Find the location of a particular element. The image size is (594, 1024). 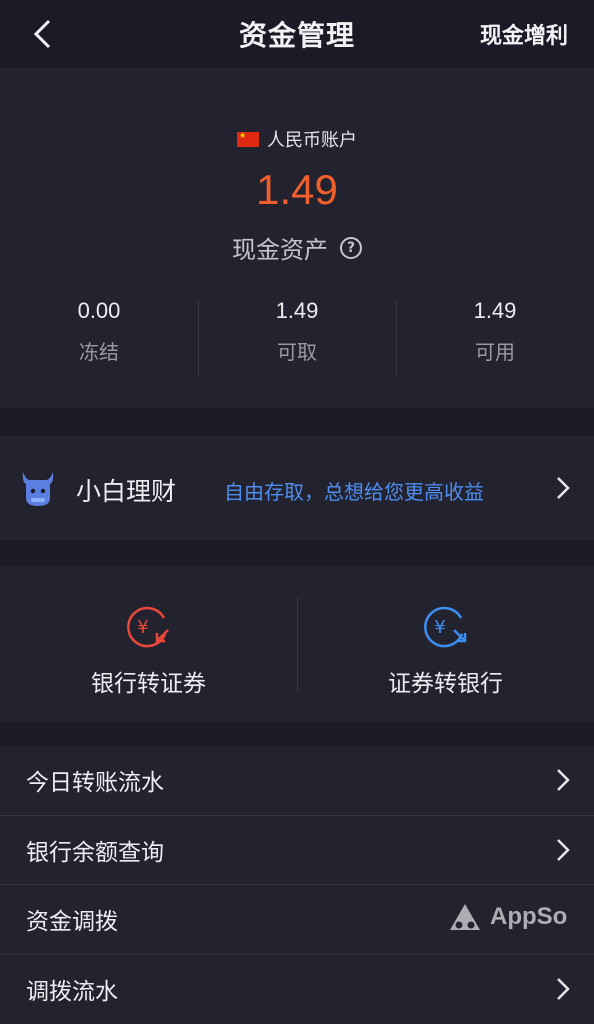

back-button is located at coordinates (42, 34).